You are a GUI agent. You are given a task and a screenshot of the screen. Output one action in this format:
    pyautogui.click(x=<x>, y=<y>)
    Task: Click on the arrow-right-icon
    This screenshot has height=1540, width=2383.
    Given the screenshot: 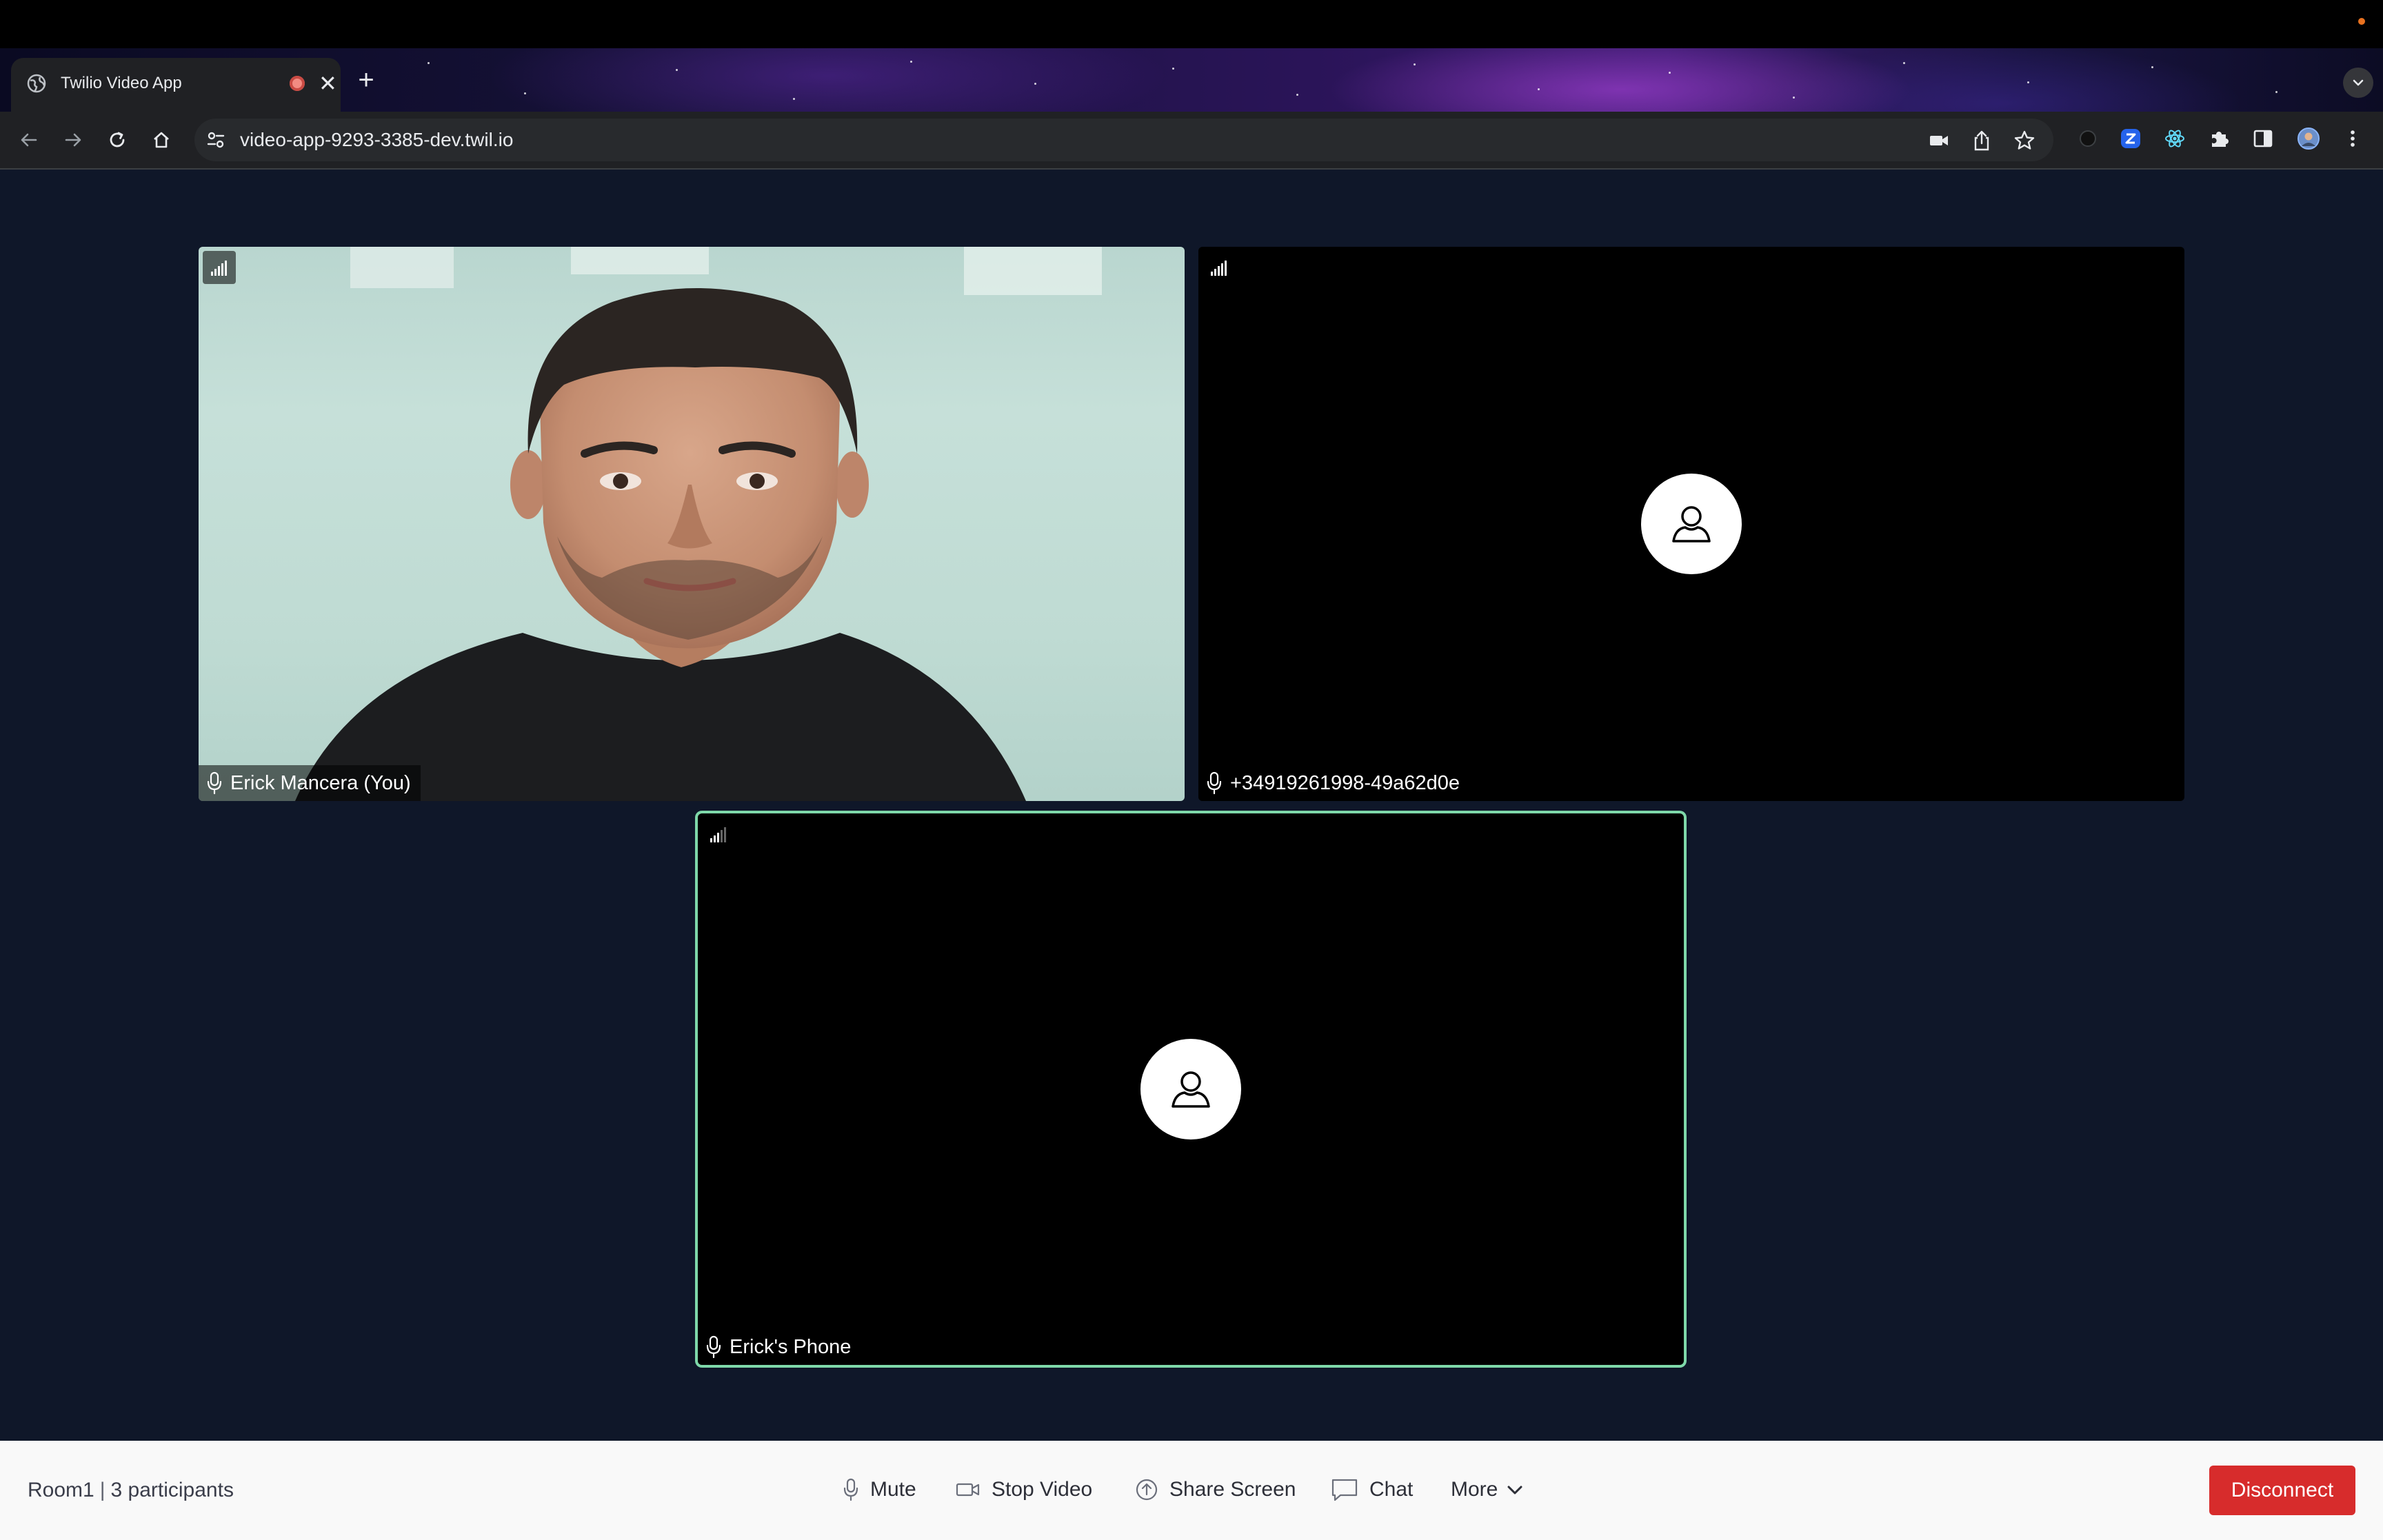 What is the action you would take?
    pyautogui.click(x=73, y=140)
    